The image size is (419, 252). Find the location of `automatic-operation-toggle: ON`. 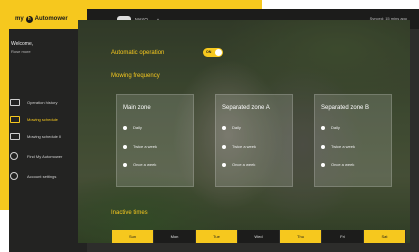

automatic-operation-toggle: ON is located at coordinates (213, 52).